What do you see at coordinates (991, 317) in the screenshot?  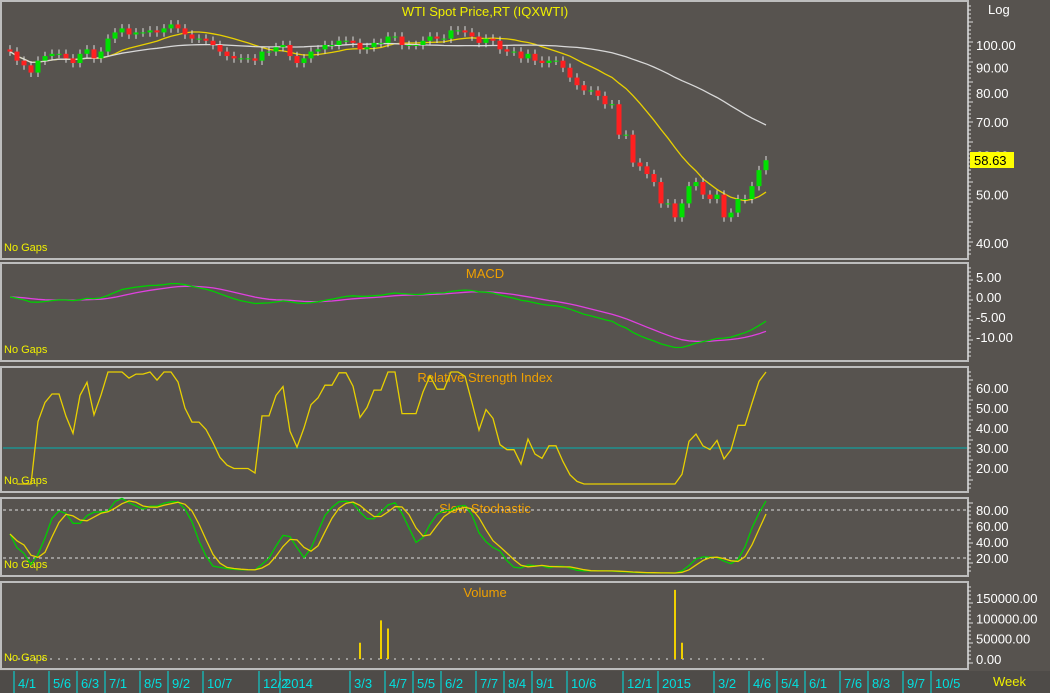 I see `macd-ytick-label: -5.00` at bounding box center [991, 317].